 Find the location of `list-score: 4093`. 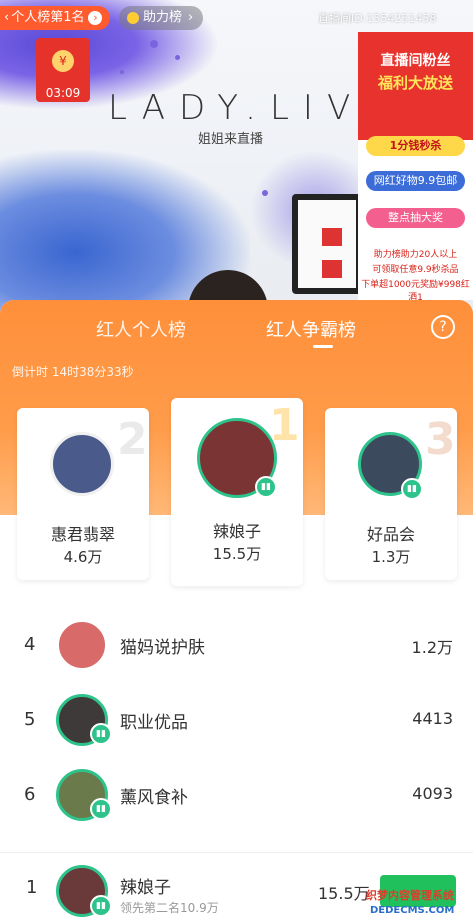

list-score: 4093 is located at coordinates (432, 793).